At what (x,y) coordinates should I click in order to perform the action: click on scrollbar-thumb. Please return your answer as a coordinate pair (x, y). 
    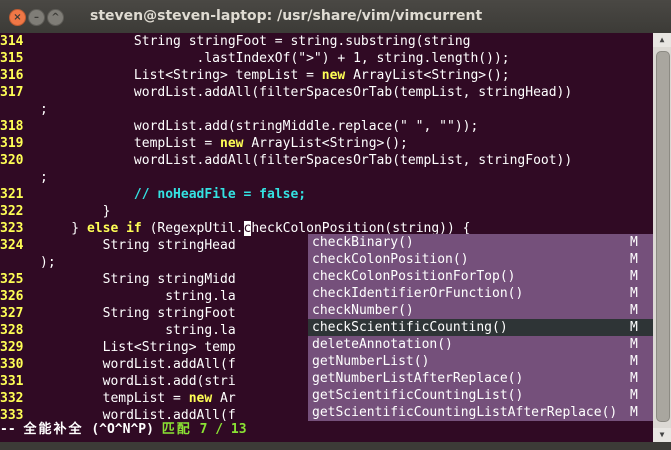
    Looking at the image, I should click on (663, 236).